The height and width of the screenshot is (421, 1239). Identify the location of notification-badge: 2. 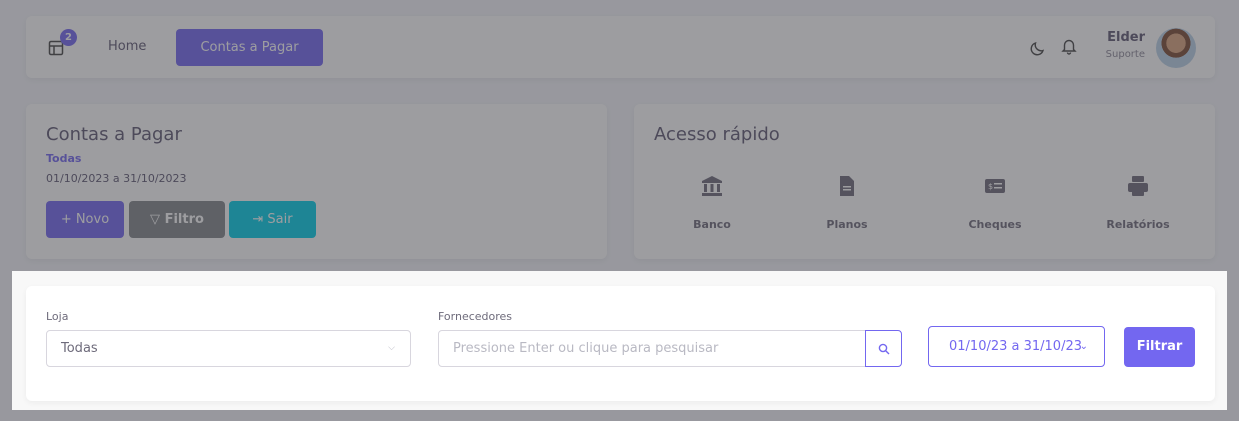
(68, 37).